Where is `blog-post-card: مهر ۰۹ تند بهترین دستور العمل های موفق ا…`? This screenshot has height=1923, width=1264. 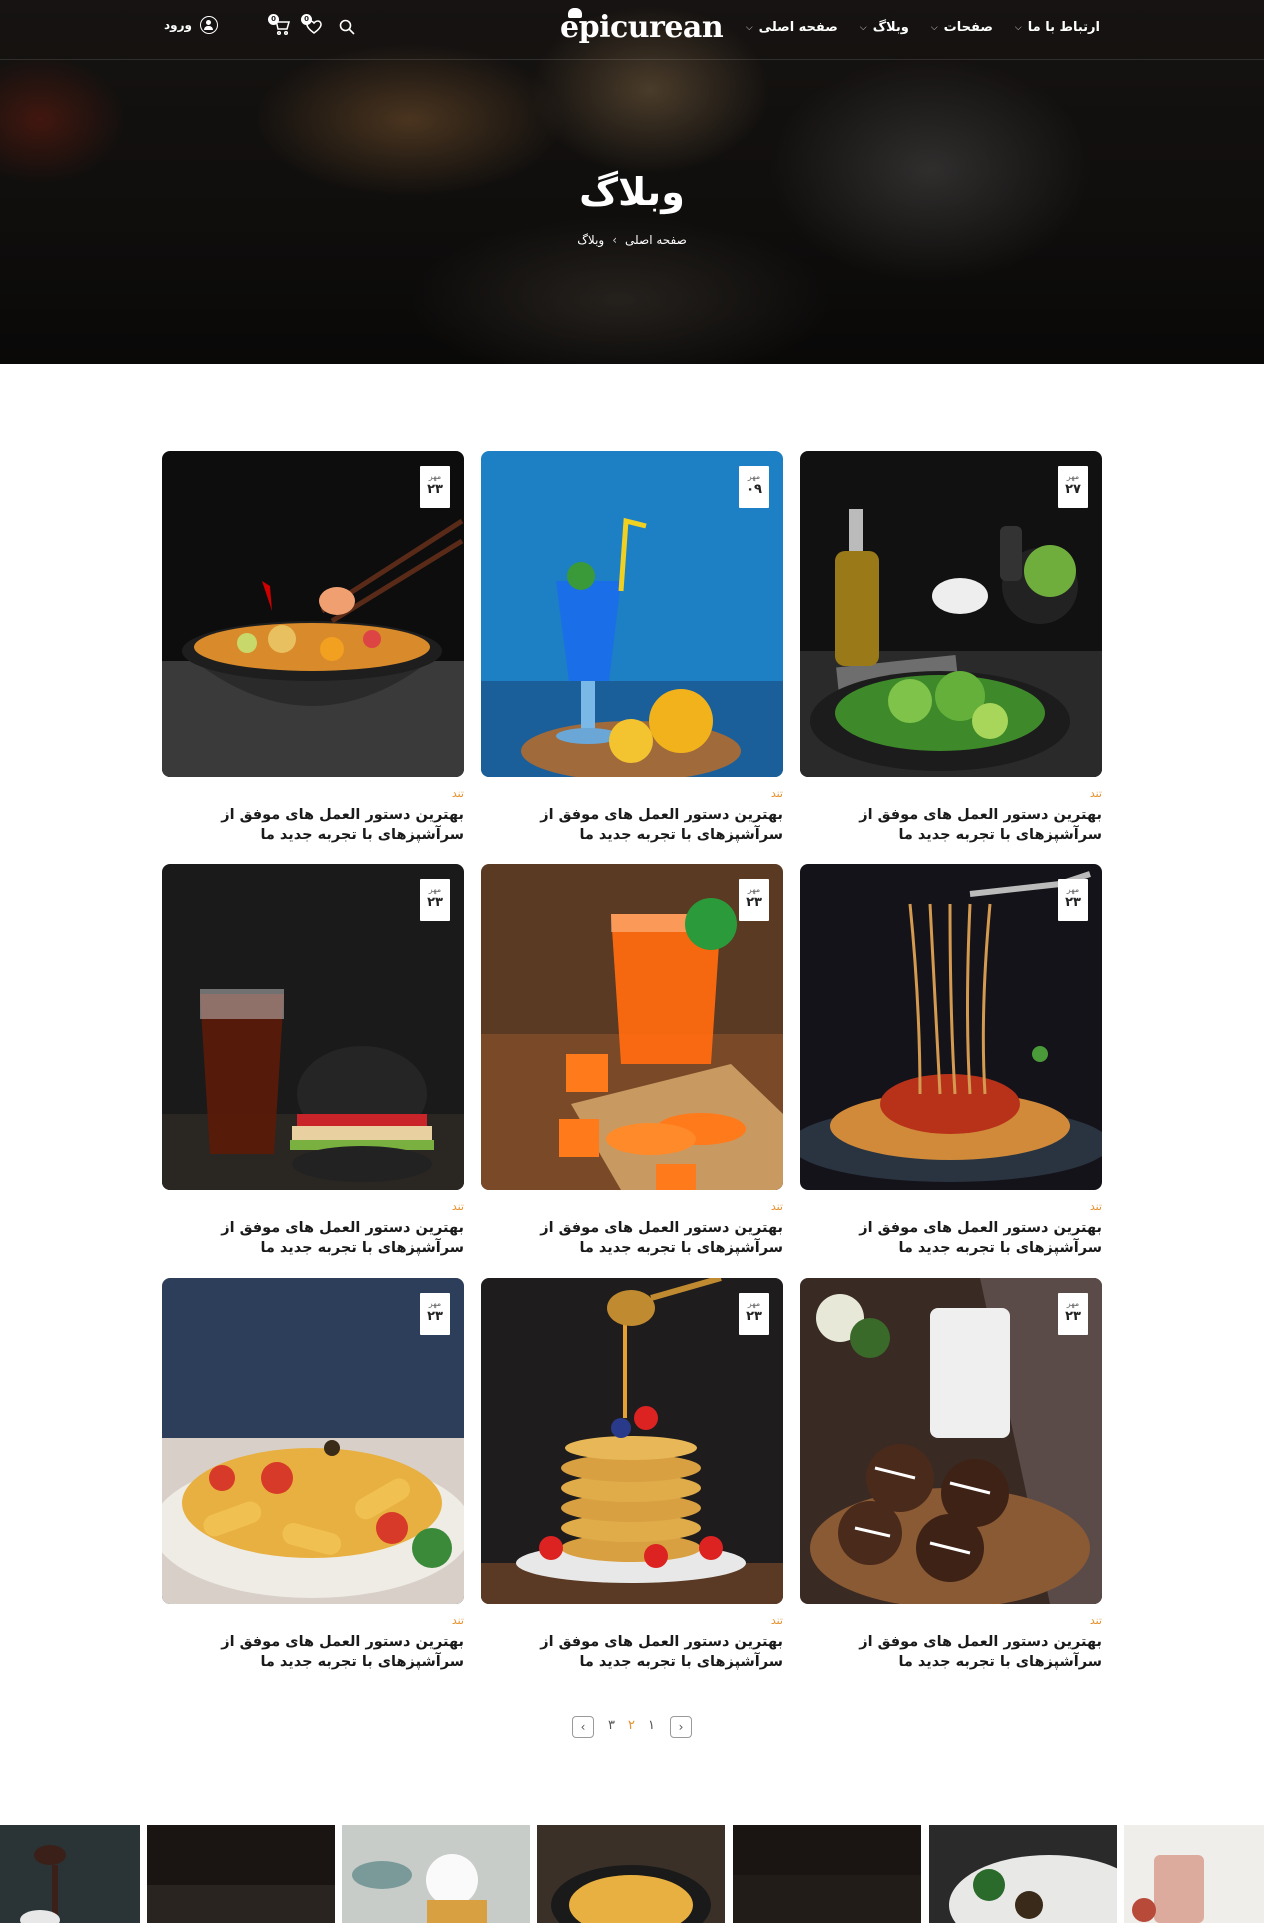 blog-post-card: مهر ۰۹ تند بهترین دستور العمل های موفق ا… is located at coordinates (632, 647).